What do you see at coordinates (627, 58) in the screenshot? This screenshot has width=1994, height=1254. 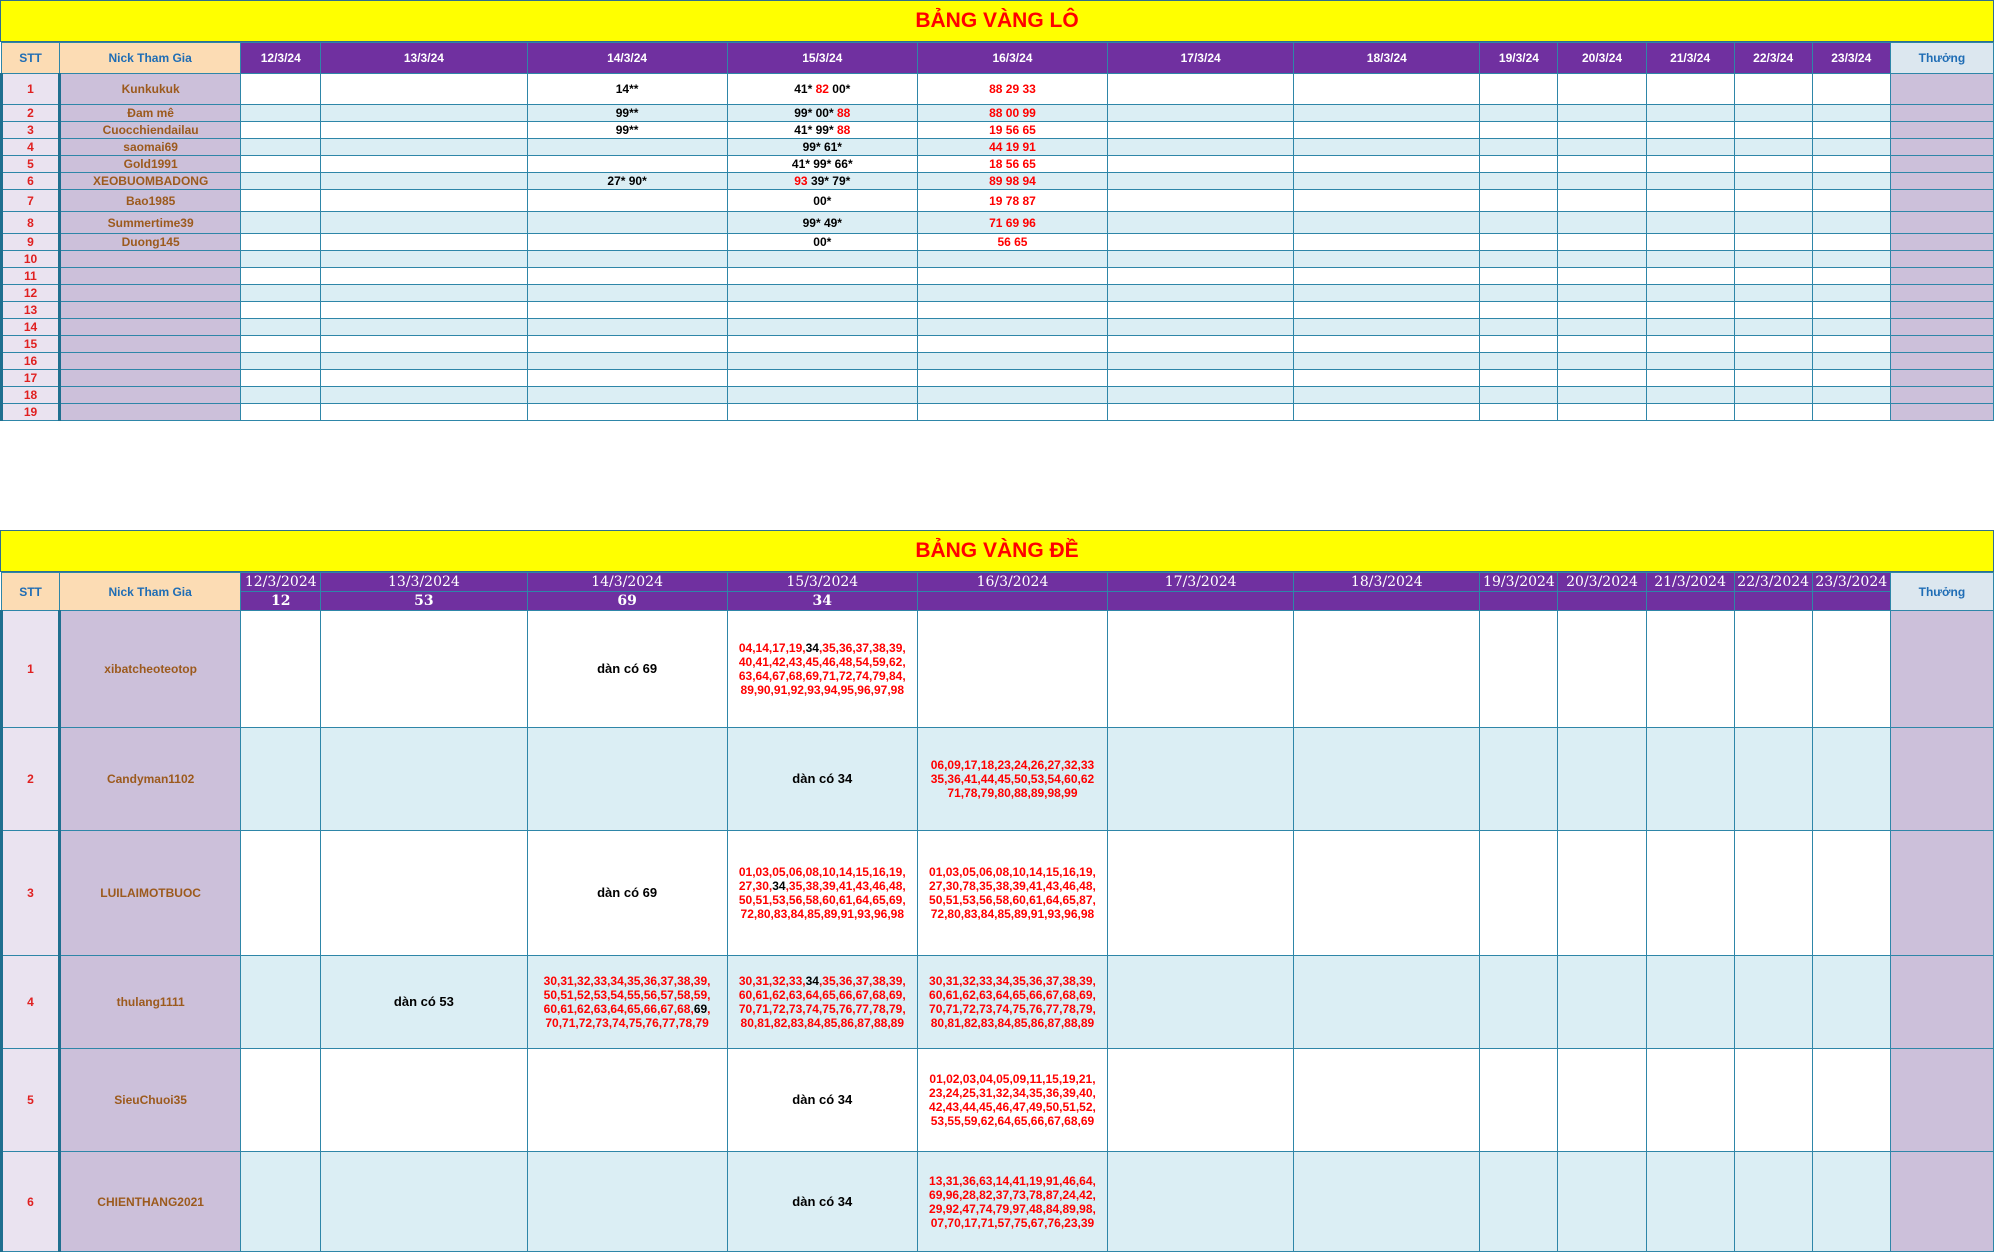 I see `header-date: 14/3/24` at bounding box center [627, 58].